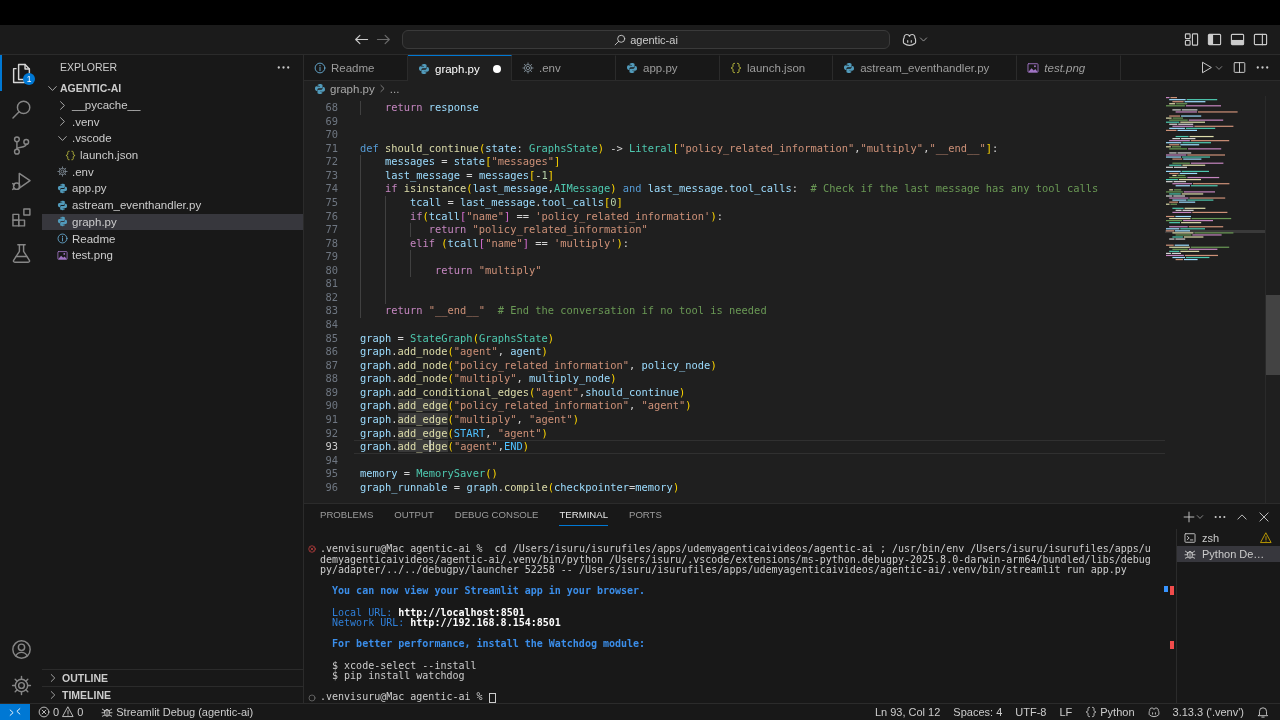  What do you see at coordinates (1189, 516) in the screenshot?
I see `plus-icon` at bounding box center [1189, 516].